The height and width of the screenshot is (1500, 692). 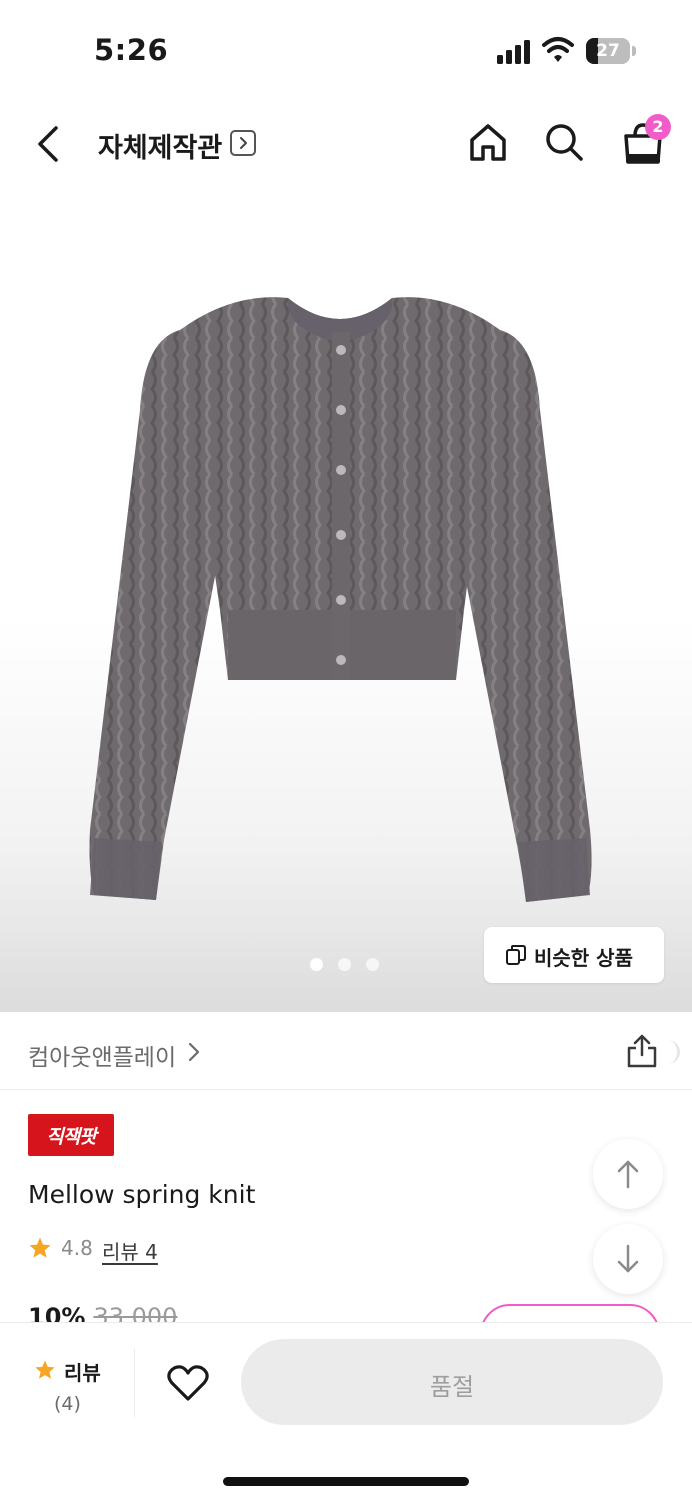 I want to click on rating-row: 4.8 리뷰 4, so click(x=178, y=1249).